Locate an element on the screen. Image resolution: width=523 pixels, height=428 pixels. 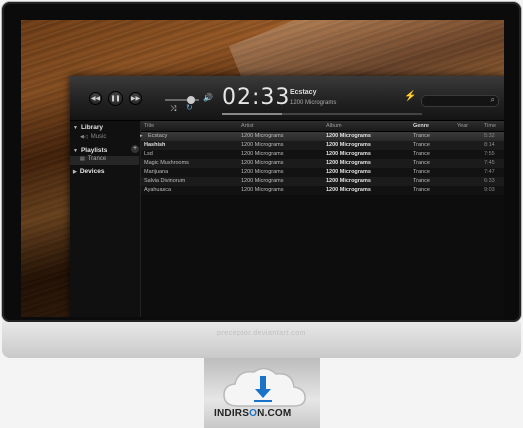
sidebar-item-trance: ▤ Trance is located at coordinates (104, 160).